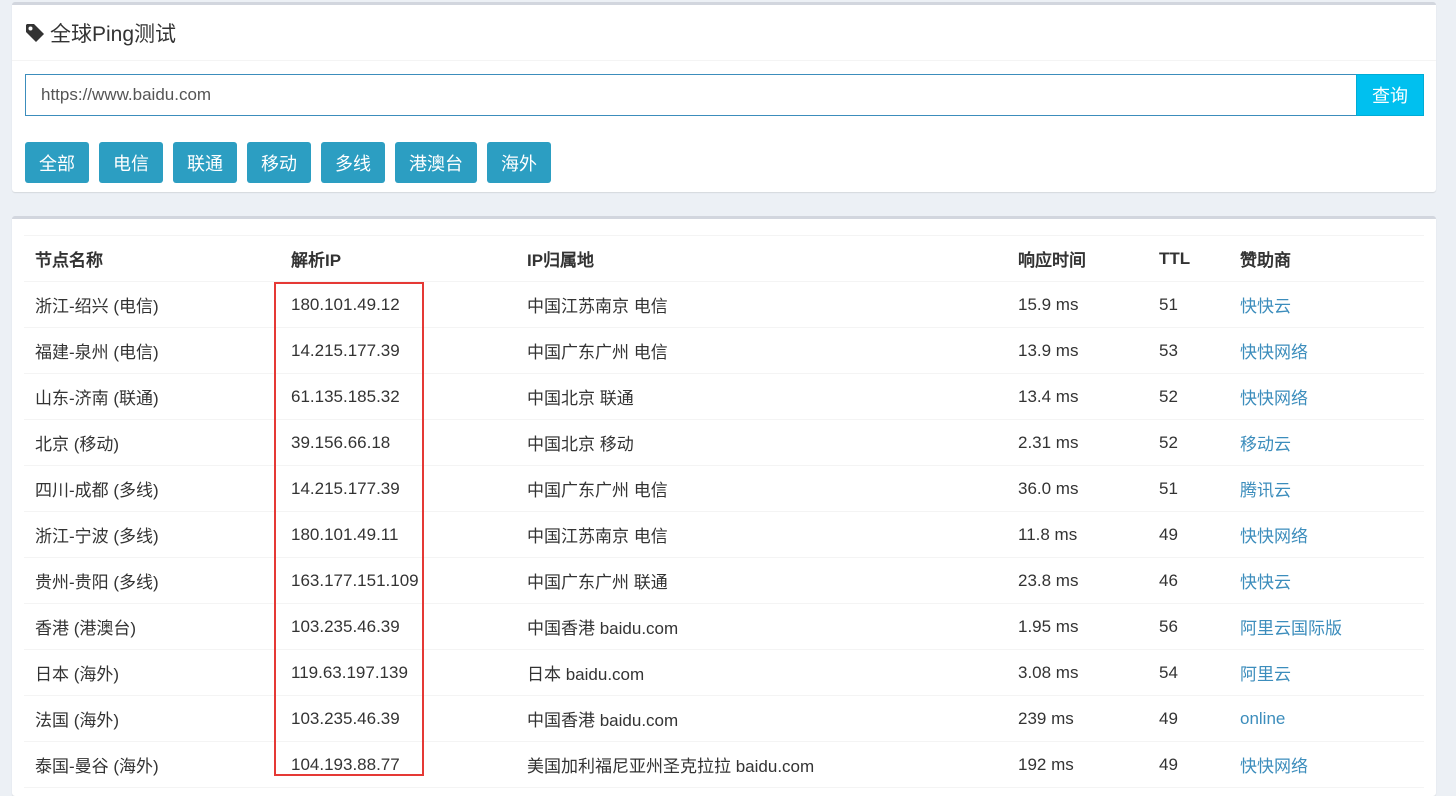 This screenshot has width=1456, height=796. Describe the element at coordinates (152, 718) in the screenshot. I see `node-name-cell: 法国 (海外)` at that location.